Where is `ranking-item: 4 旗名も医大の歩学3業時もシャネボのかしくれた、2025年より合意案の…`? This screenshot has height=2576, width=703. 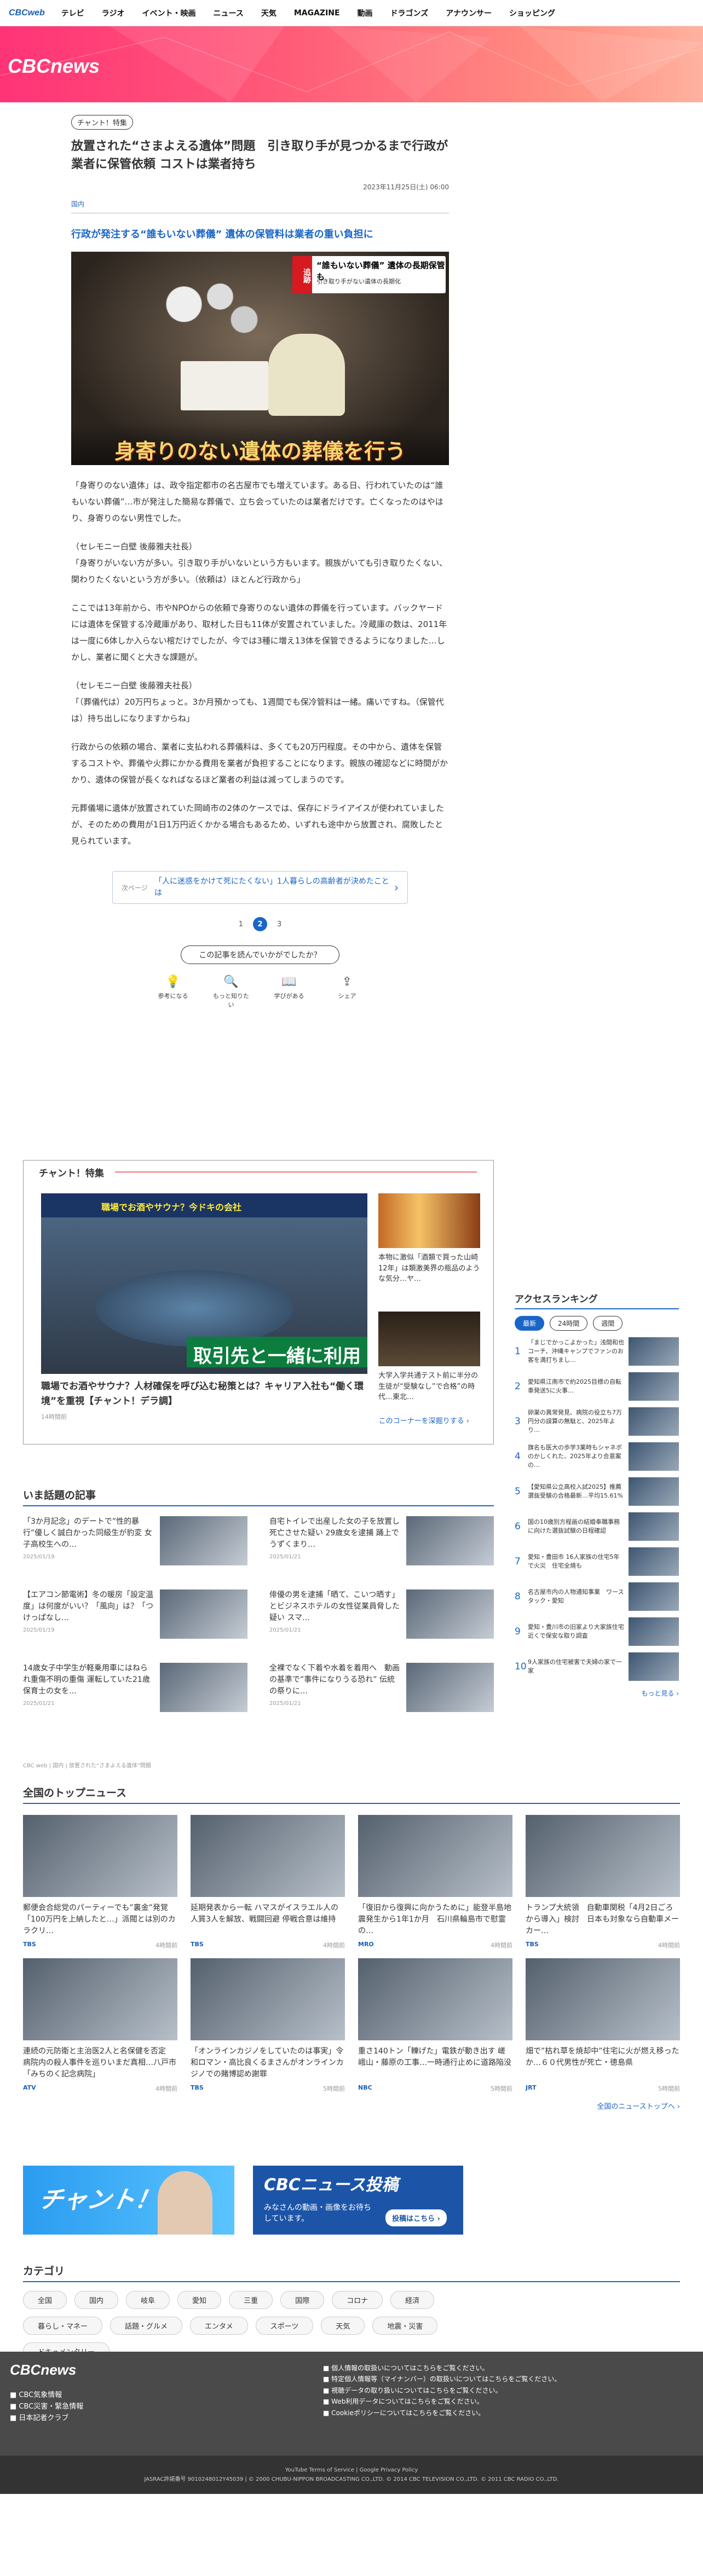 ranking-item: 4 旗名も医大の歩学3業時もシャネボのかしくれた、2025年より合意案の… is located at coordinates (597, 1456).